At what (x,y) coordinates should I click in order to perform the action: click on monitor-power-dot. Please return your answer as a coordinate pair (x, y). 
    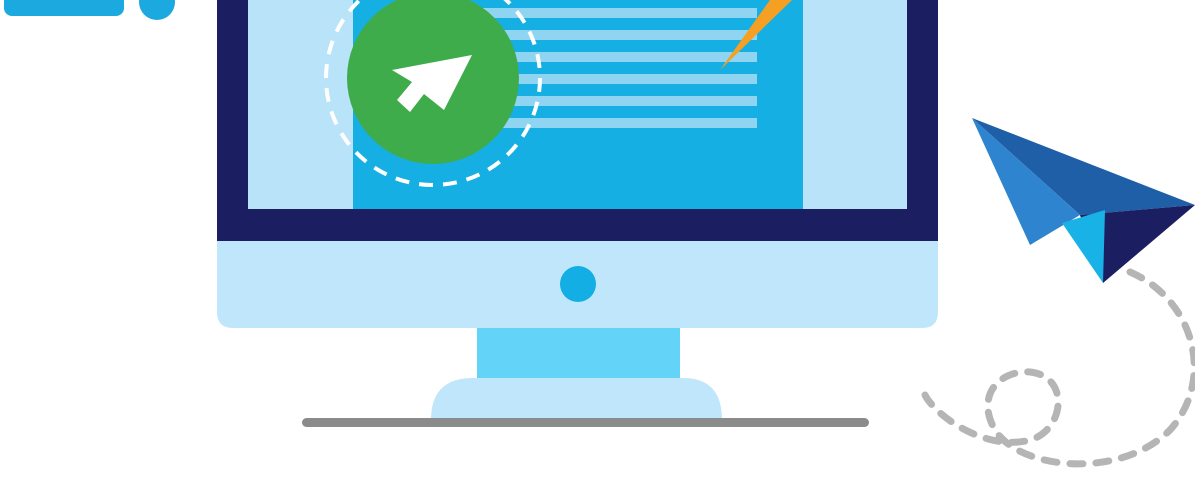
    Looking at the image, I should click on (578, 284).